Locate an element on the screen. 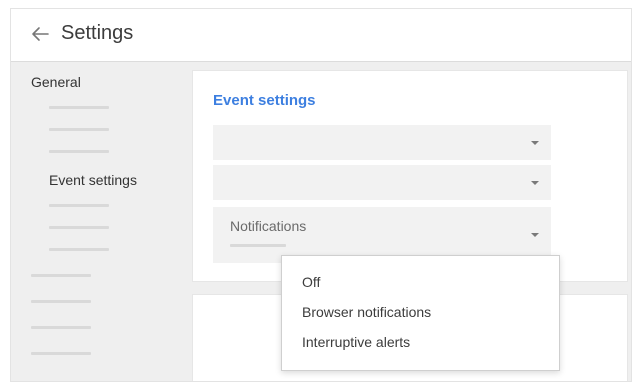 This screenshot has height=386, width=642. menu-item-off: Off is located at coordinates (420, 282).